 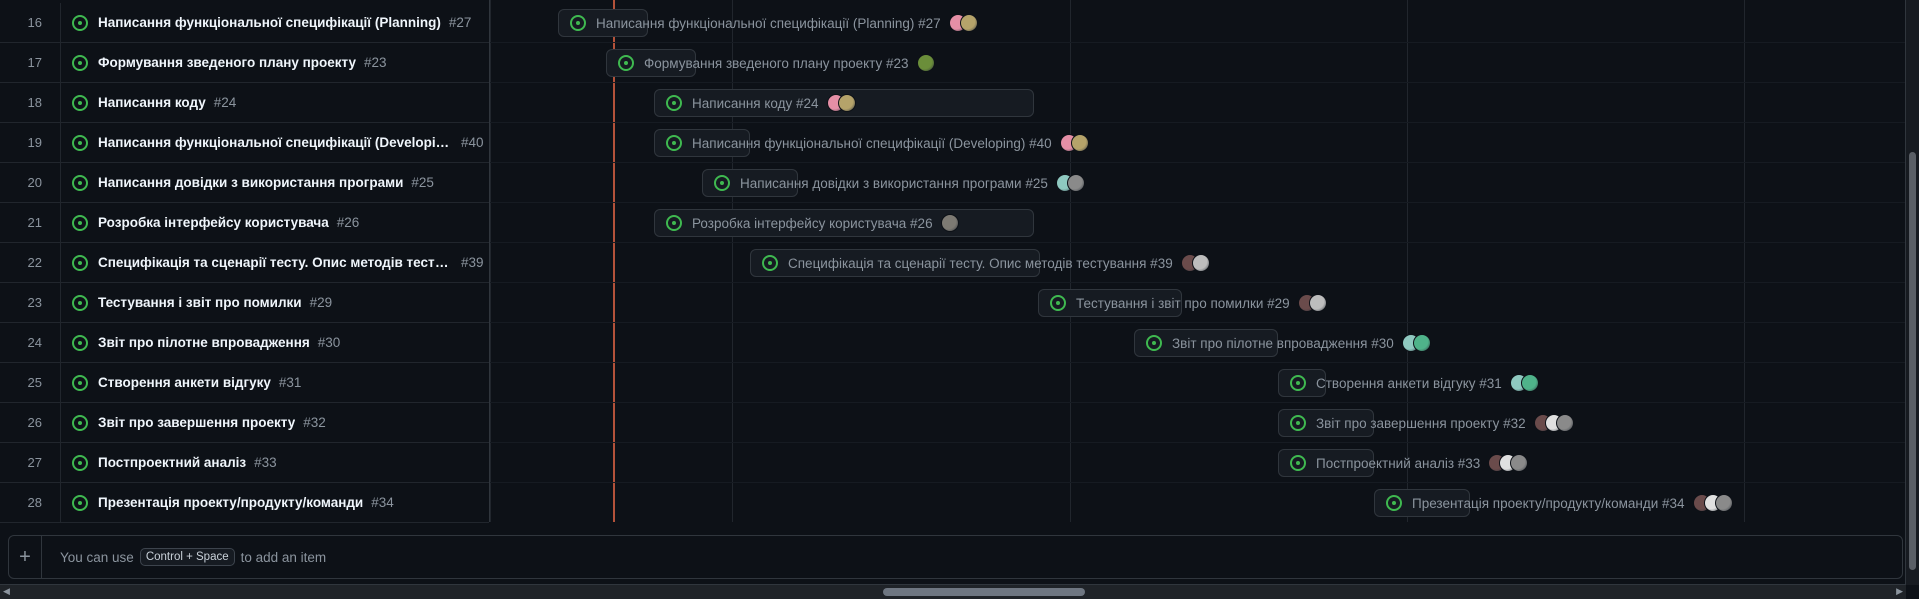 I want to click on table-row: 23 Тестування і звіт про помилки #29, so click(x=244, y=303).